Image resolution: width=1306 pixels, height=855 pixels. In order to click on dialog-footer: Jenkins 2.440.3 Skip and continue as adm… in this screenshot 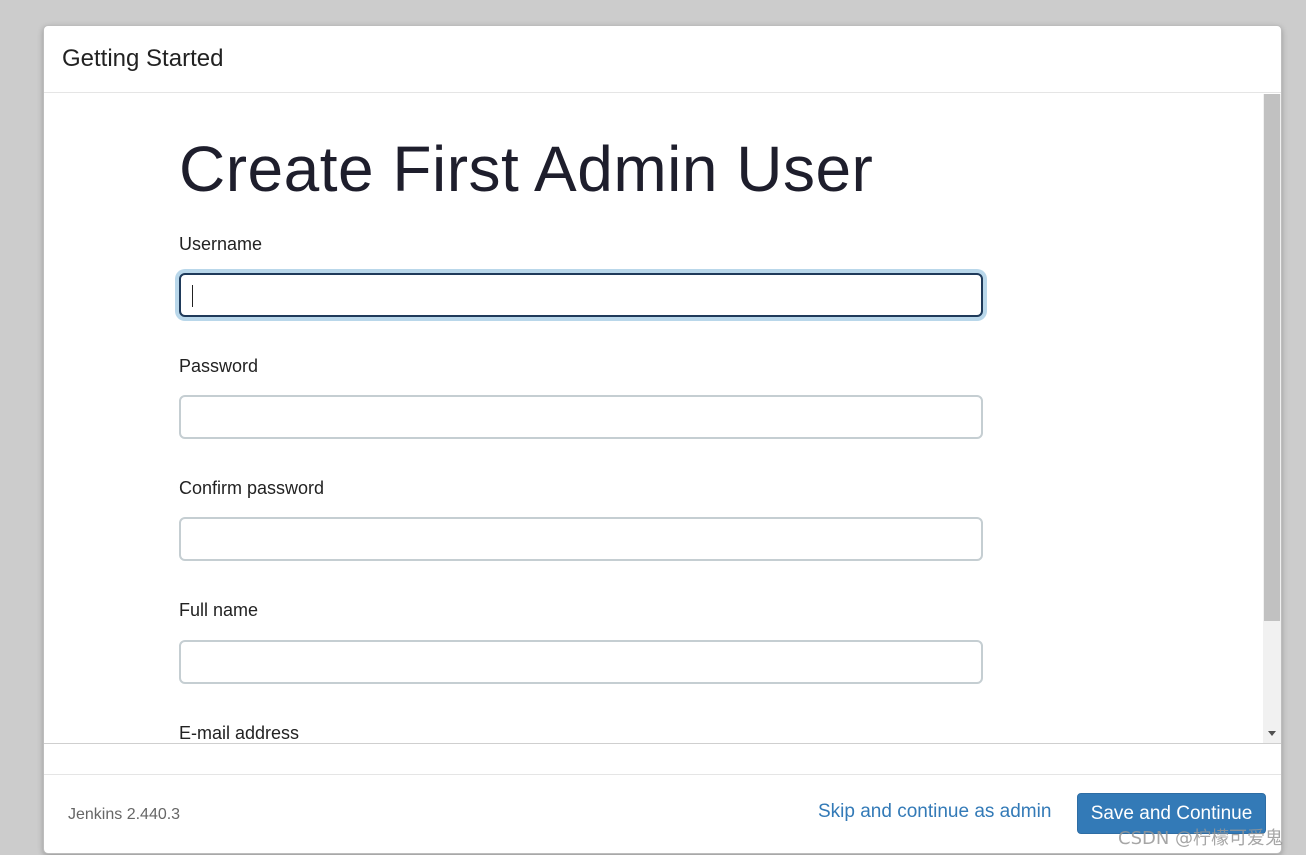, I will do `click(662, 813)`.